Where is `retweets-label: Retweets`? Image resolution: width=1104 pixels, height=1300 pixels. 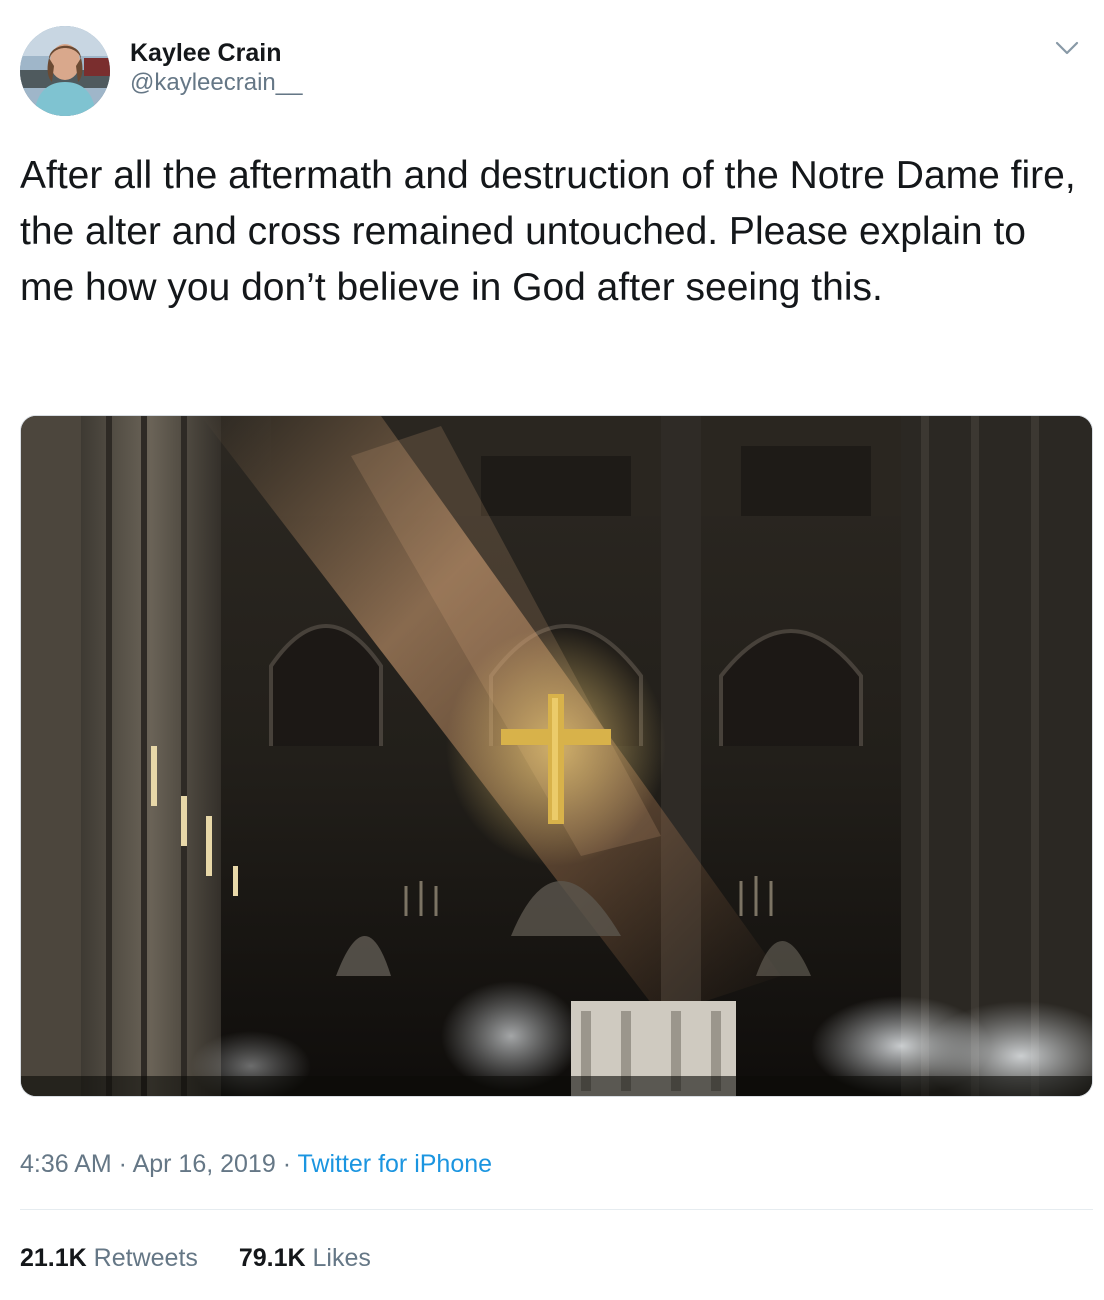 retweets-label: Retweets is located at coordinates (145, 1258).